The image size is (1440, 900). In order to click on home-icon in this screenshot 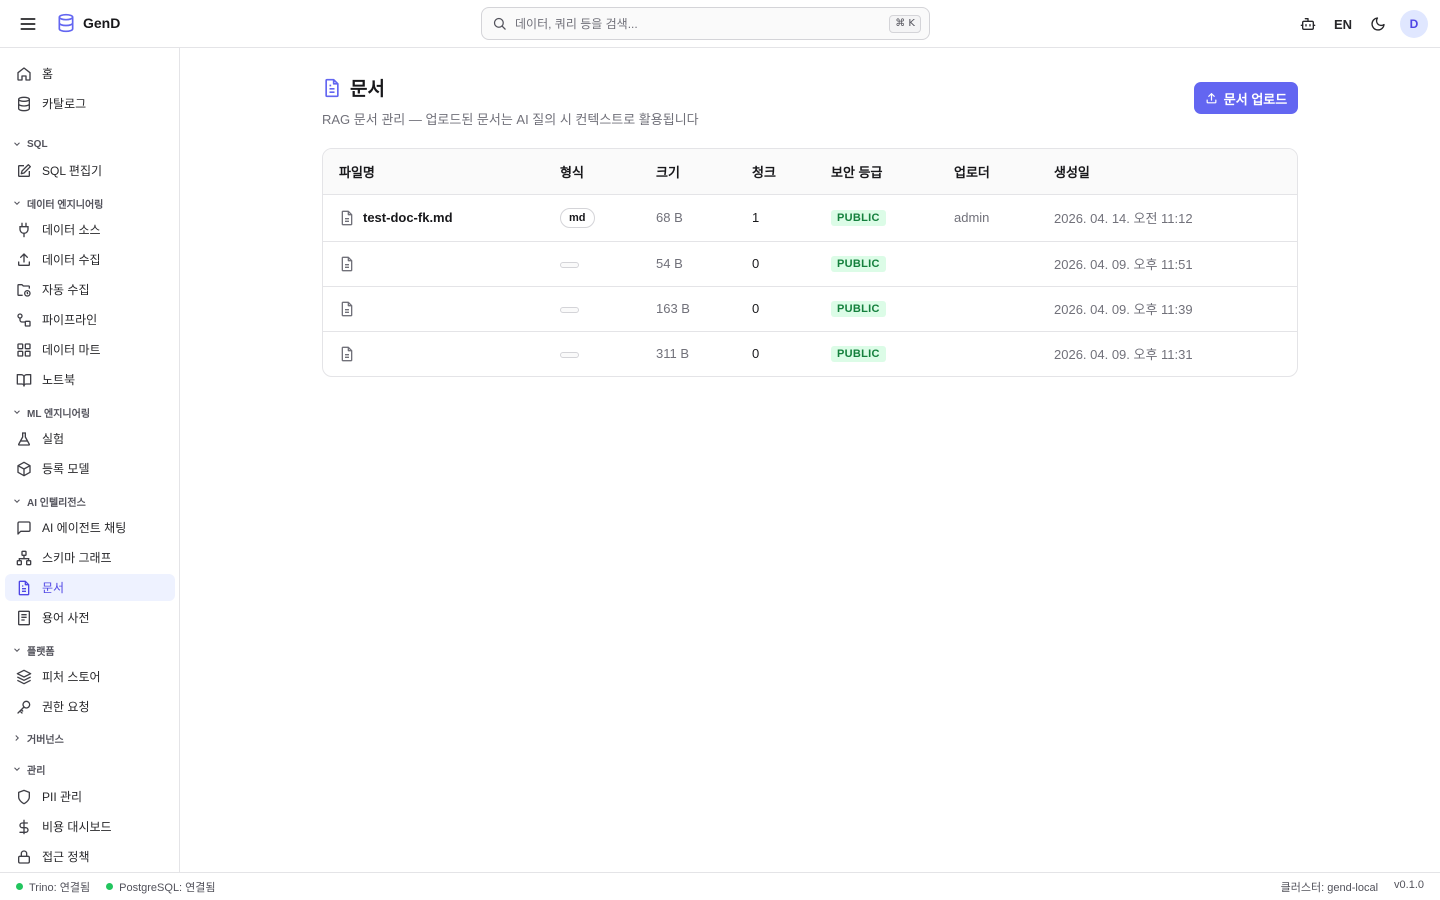, I will do `click(24, 74)`.